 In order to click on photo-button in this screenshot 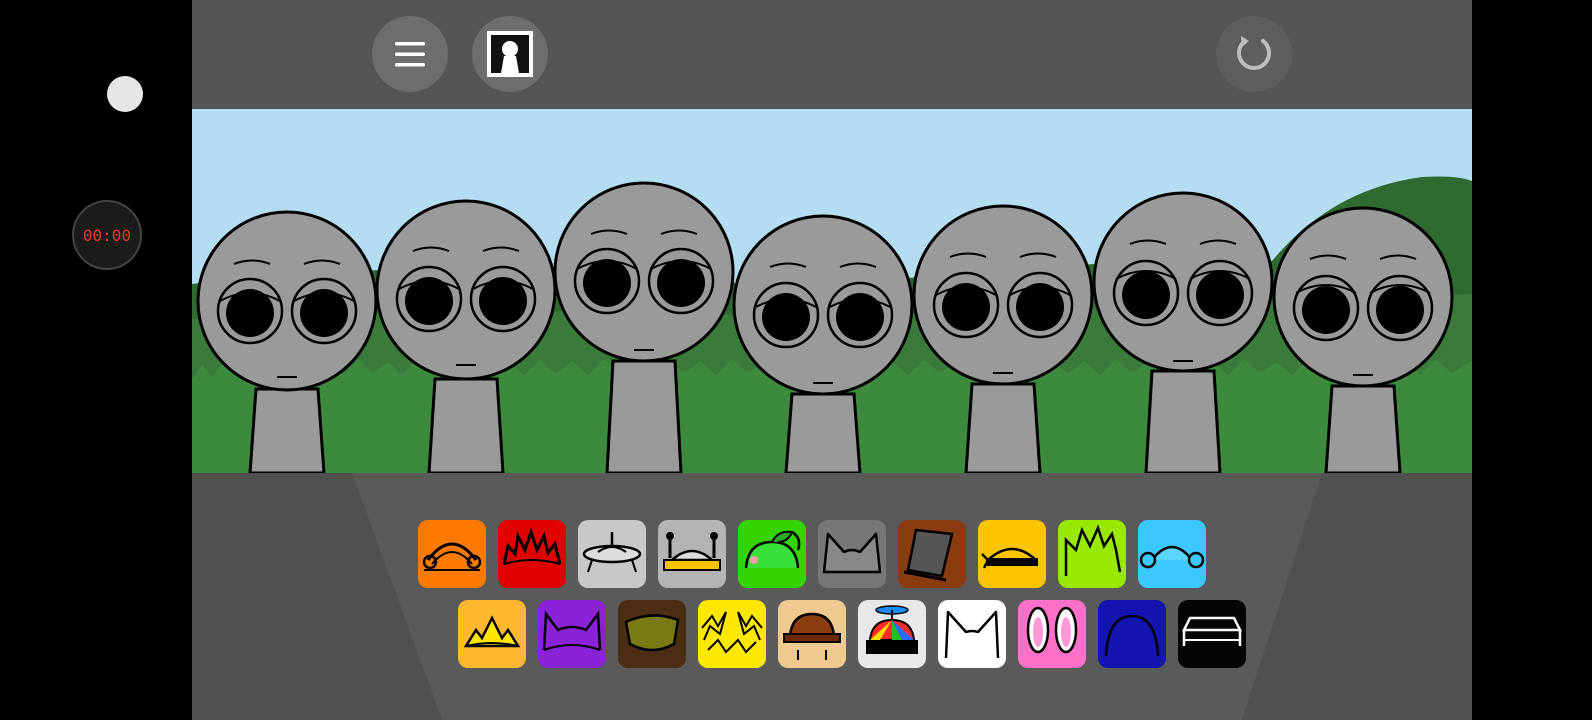, I will do `click(510, 54)`.